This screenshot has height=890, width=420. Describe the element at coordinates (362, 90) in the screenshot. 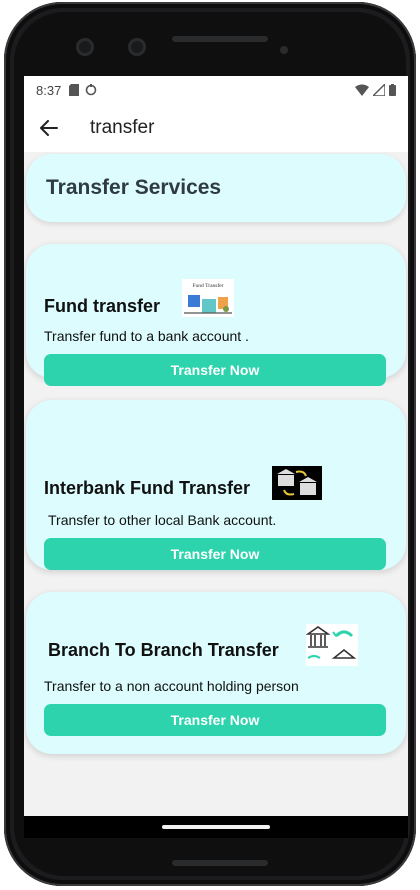

I see `wifi-icon` at that location.